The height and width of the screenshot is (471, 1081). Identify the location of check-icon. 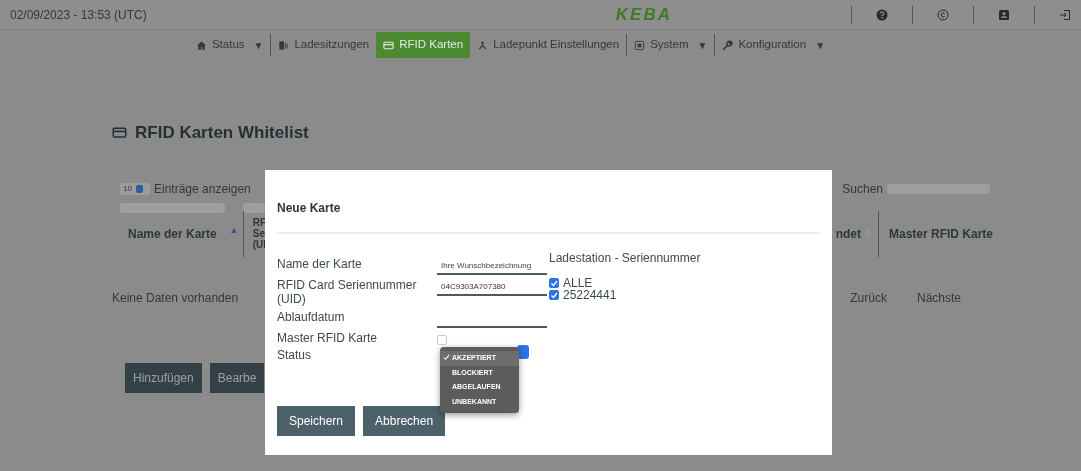
(446, 358).